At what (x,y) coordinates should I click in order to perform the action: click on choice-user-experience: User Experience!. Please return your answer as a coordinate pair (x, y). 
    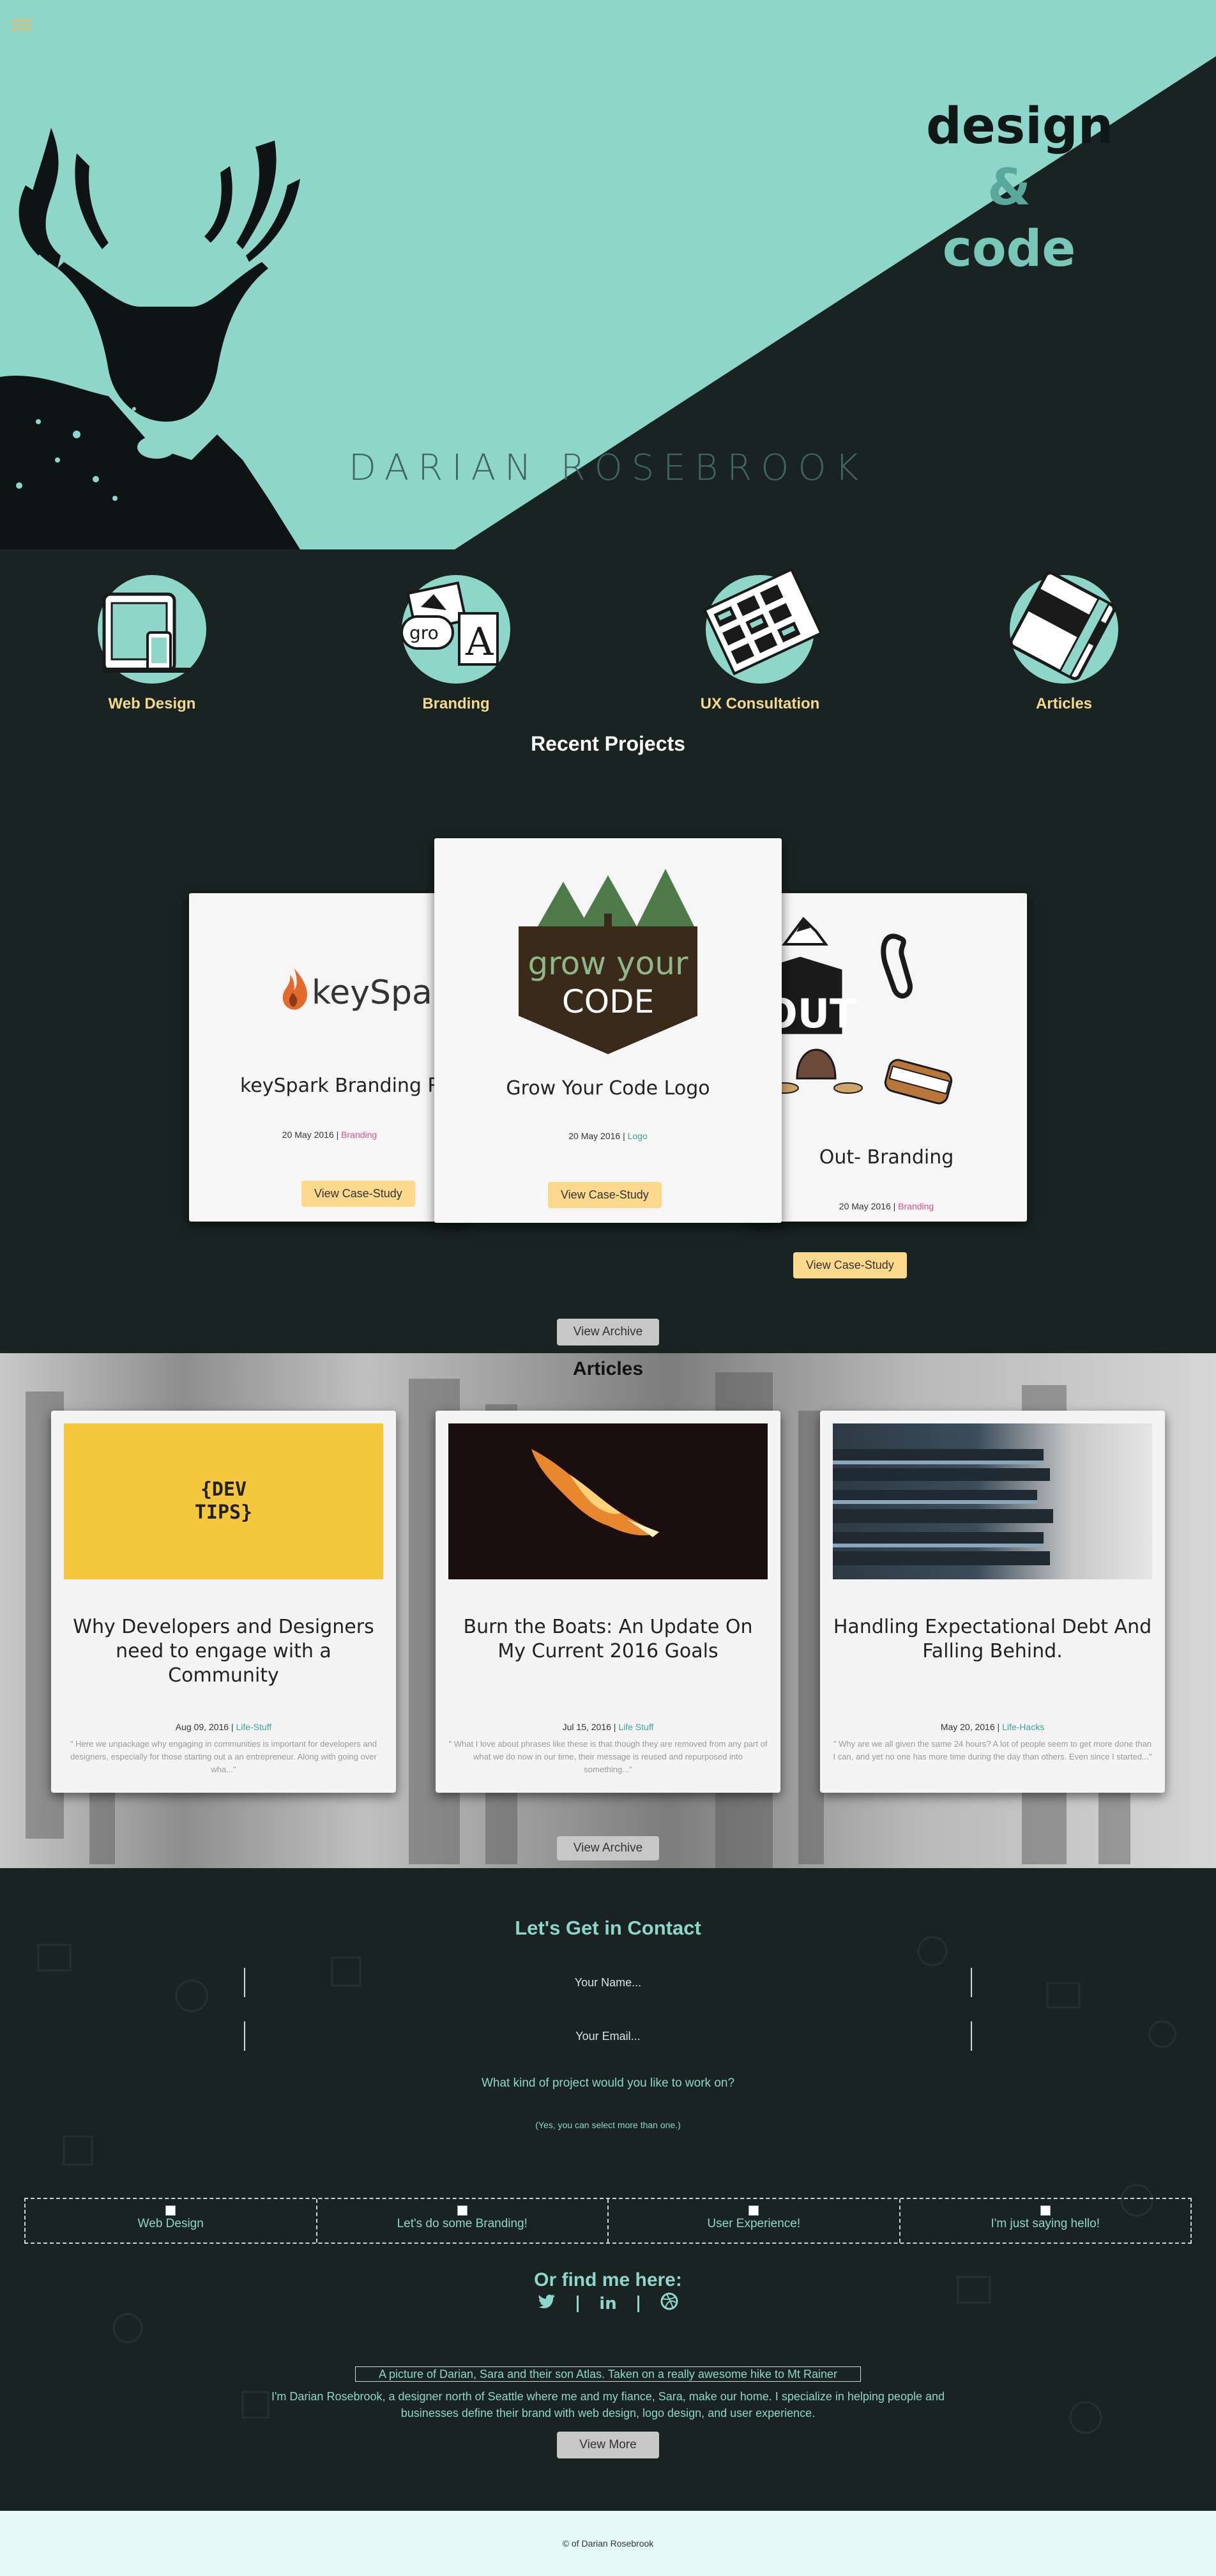
    Looking at the image, I should click on (755, 2220).